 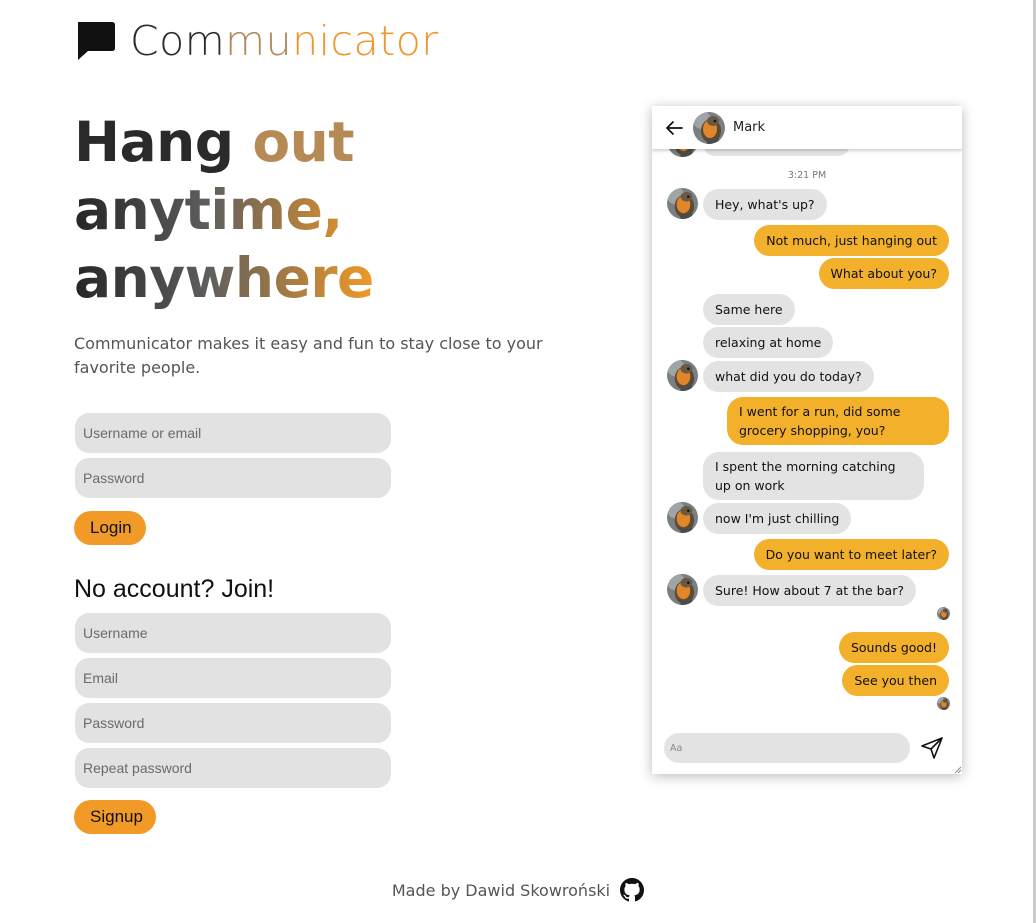 I want to click on chat-message: relaxing at home, so click(x=768, y=342).